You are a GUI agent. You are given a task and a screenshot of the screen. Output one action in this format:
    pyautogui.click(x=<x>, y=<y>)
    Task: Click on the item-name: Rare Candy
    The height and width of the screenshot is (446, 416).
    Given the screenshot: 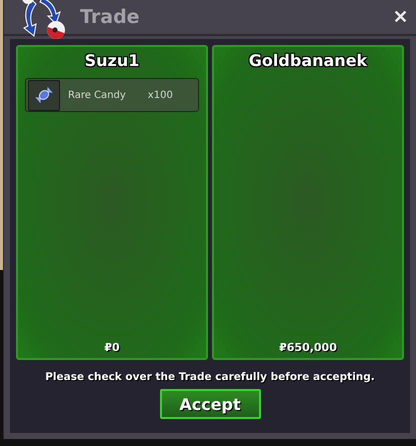 What is the action you would take?
    pyautogui.click(x=97, y=95)
    